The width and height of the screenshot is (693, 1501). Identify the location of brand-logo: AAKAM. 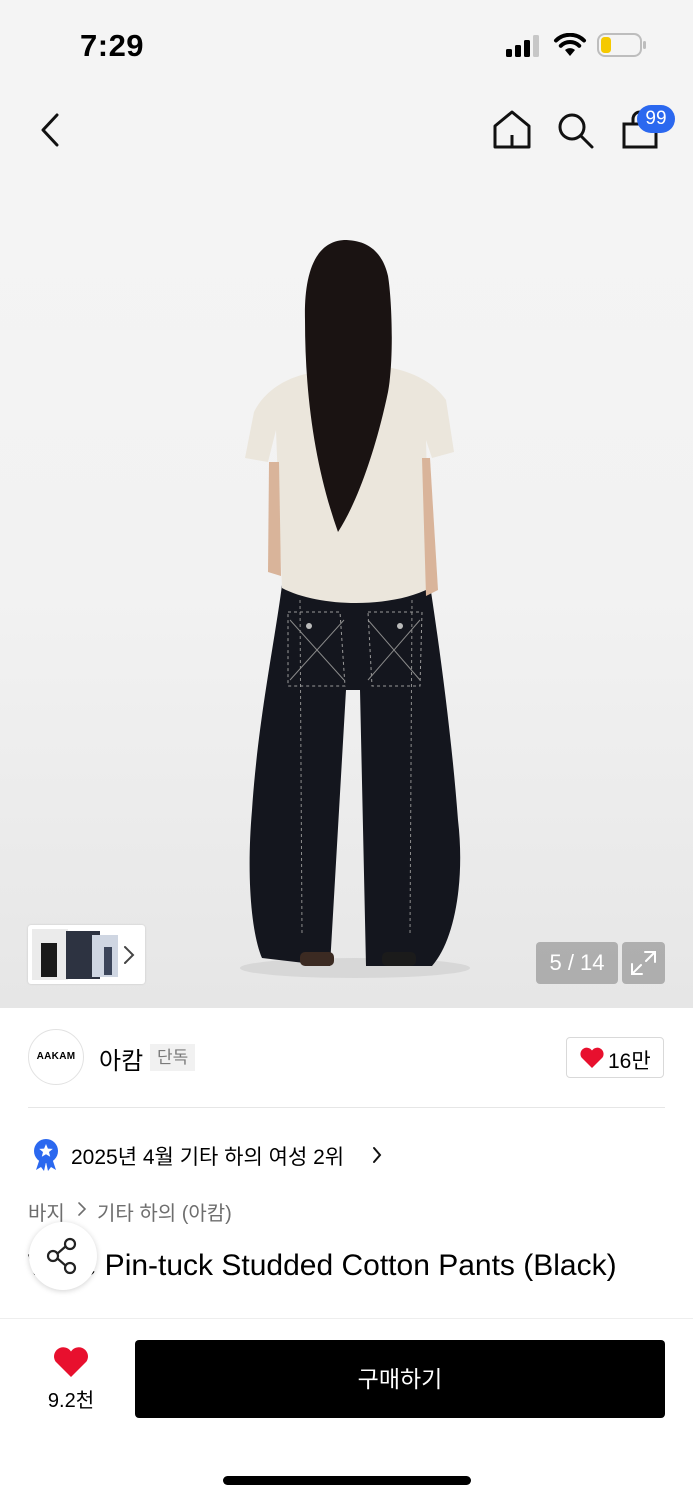
(56, 1057).